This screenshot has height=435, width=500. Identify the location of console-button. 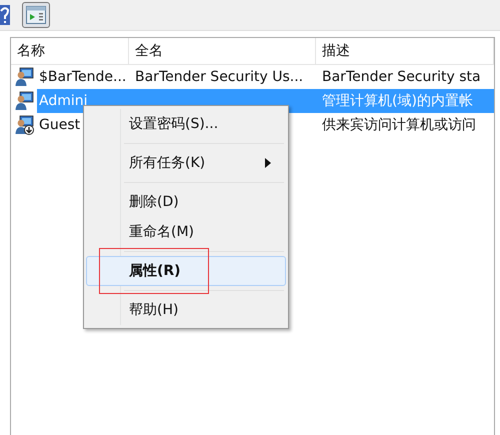
(36, 15).